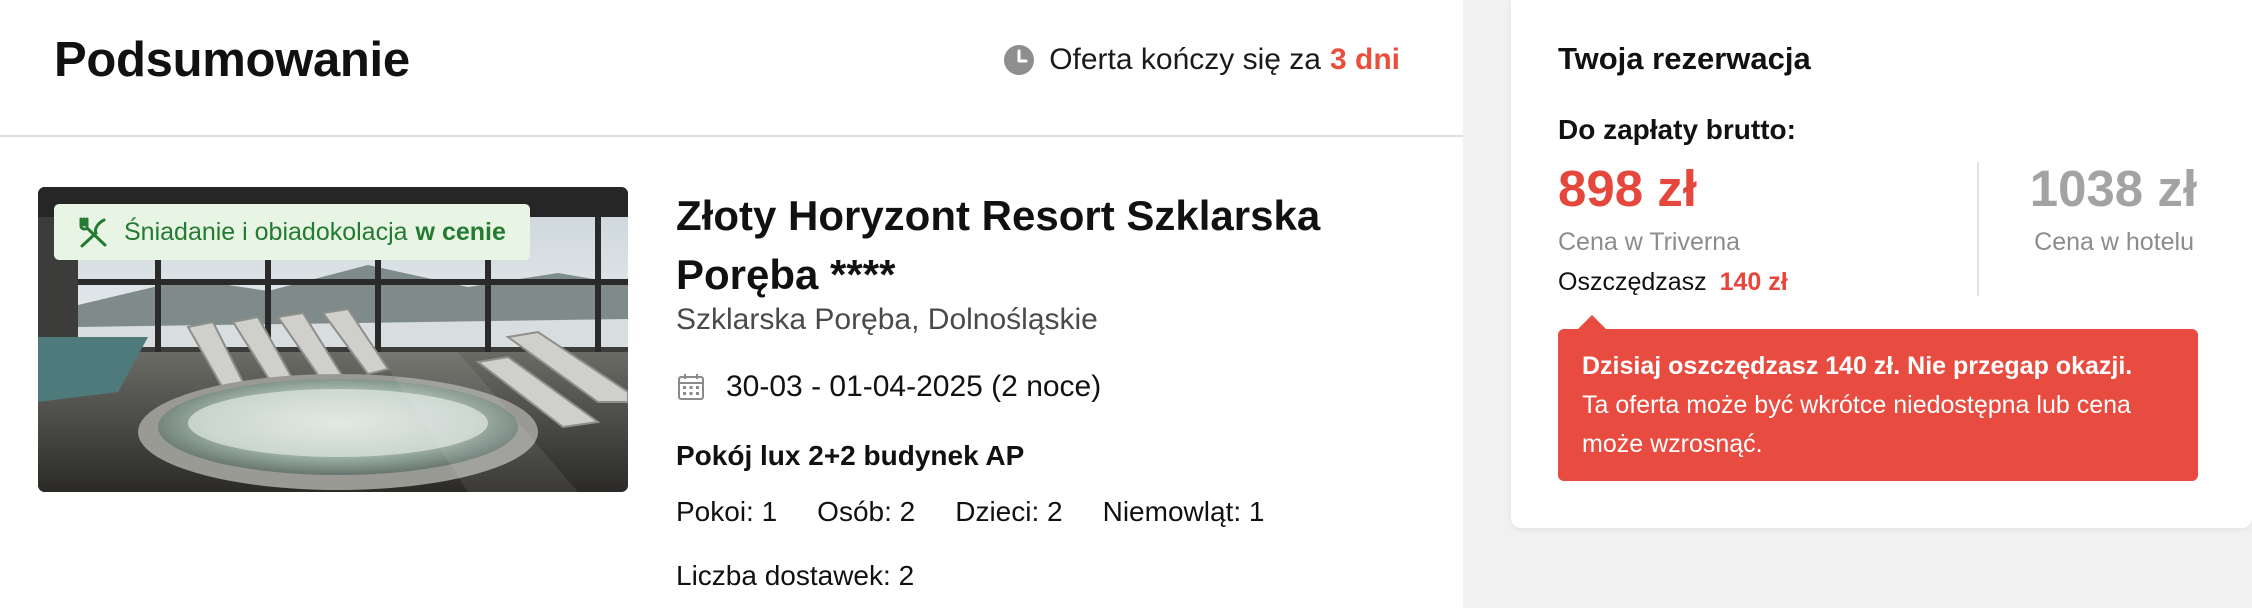  I want to click on gross-payment-label: Do zapłaty brutto:, so click(1677, 129).